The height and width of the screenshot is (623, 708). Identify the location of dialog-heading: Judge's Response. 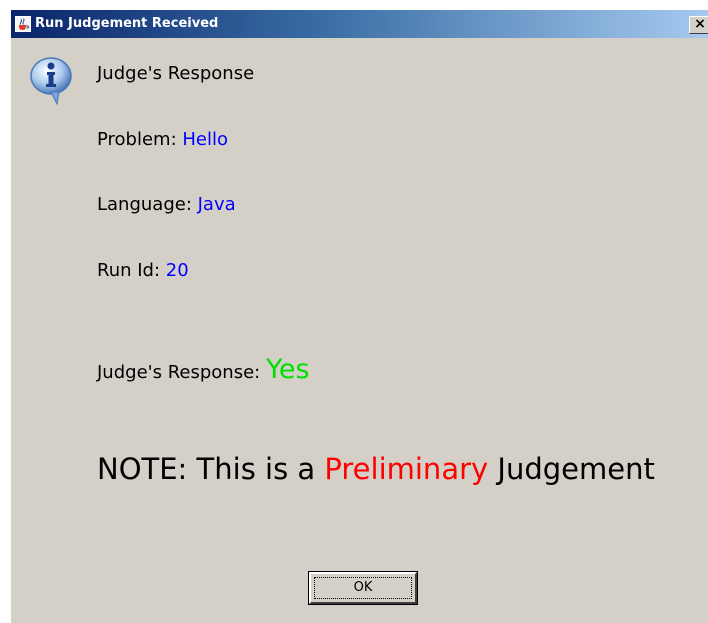
(175, 74).